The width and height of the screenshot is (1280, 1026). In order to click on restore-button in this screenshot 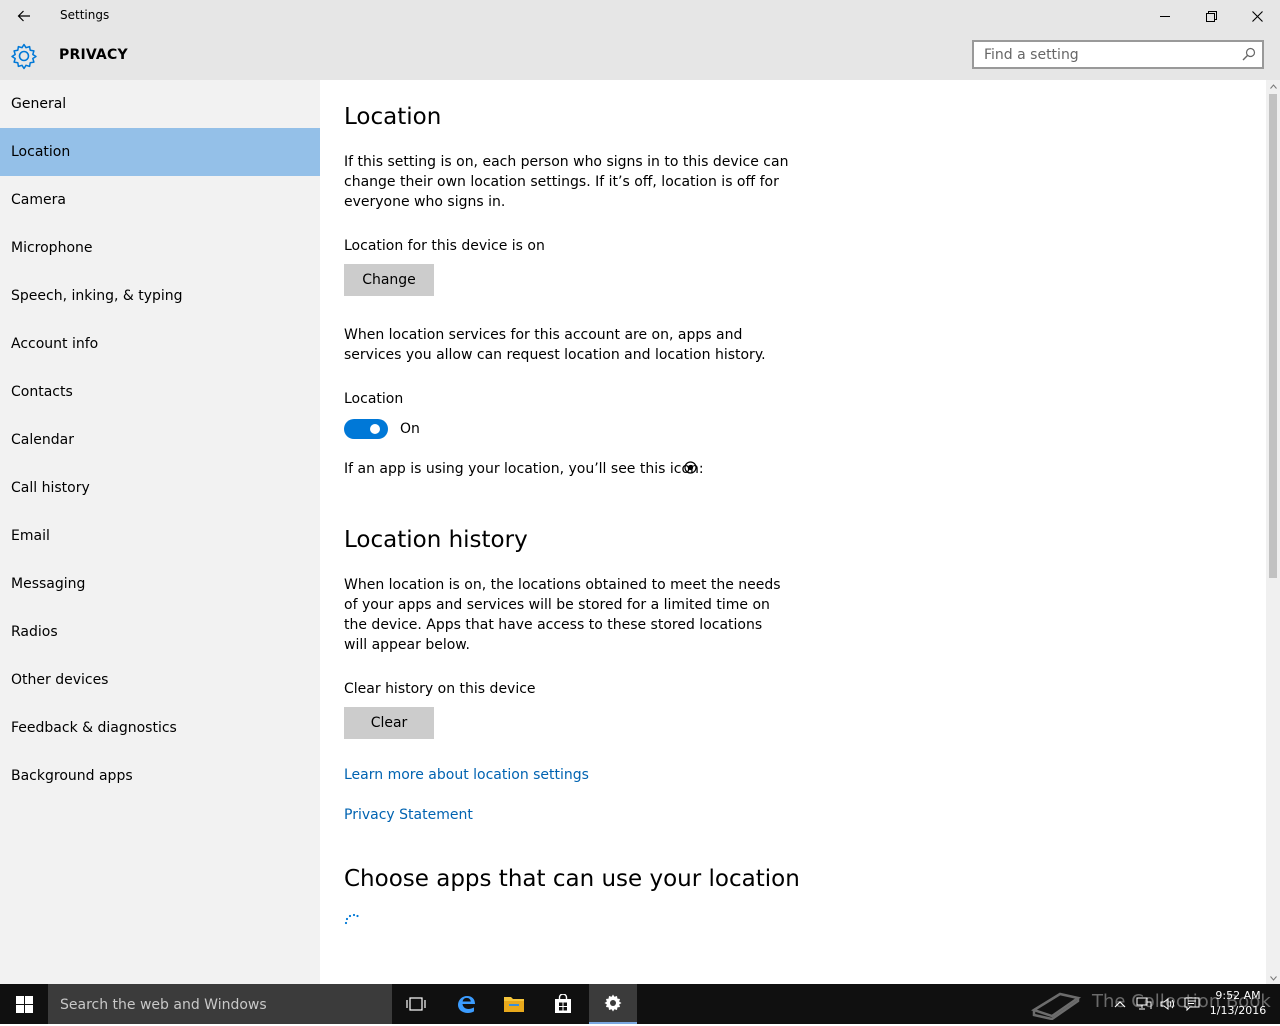, I will do `click(1211, 16)`.